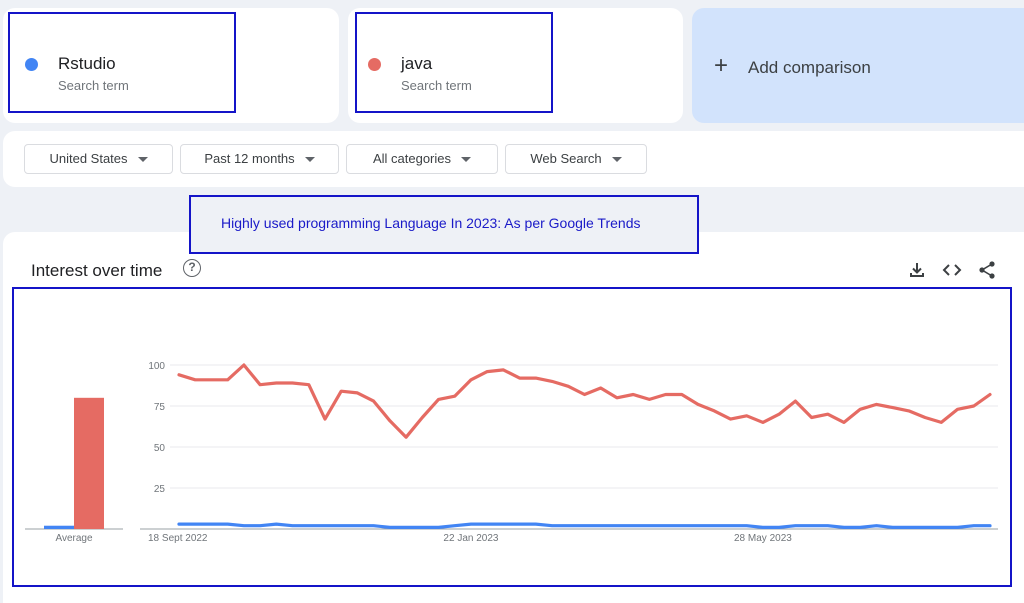 The image size is (1024, 603). Describe the element at coordinates (160, 489) in the screenshot. I see `y-tick-label: 25` at that location.